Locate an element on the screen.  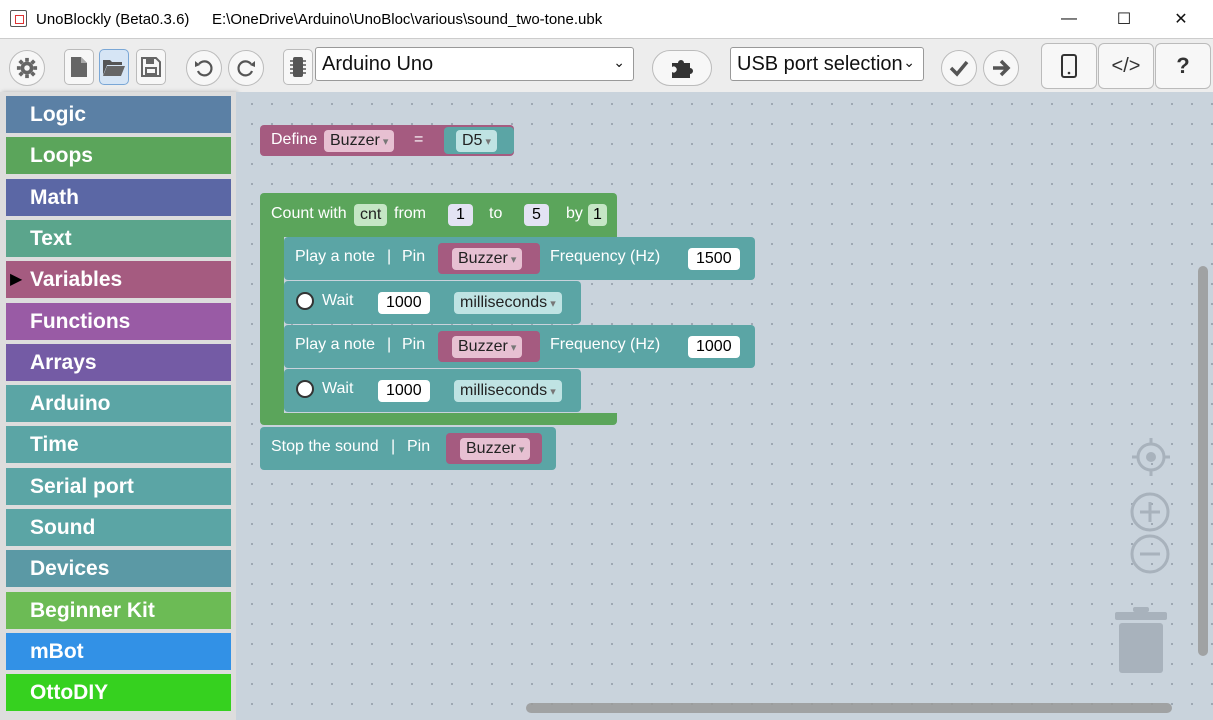
save-button is located at coordinates (151, 67).